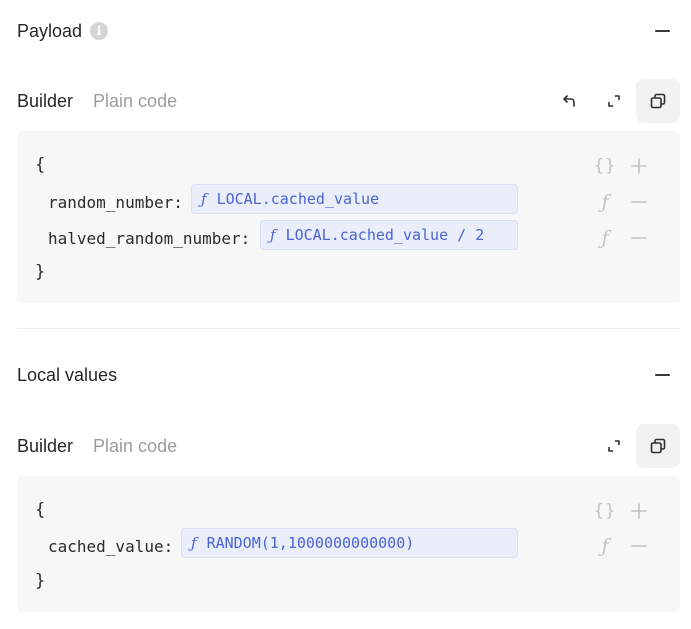  What do you see at coordinates (99, 31) in the screenshot?
I see `info-icon: i` at bounding box center [99, 31].